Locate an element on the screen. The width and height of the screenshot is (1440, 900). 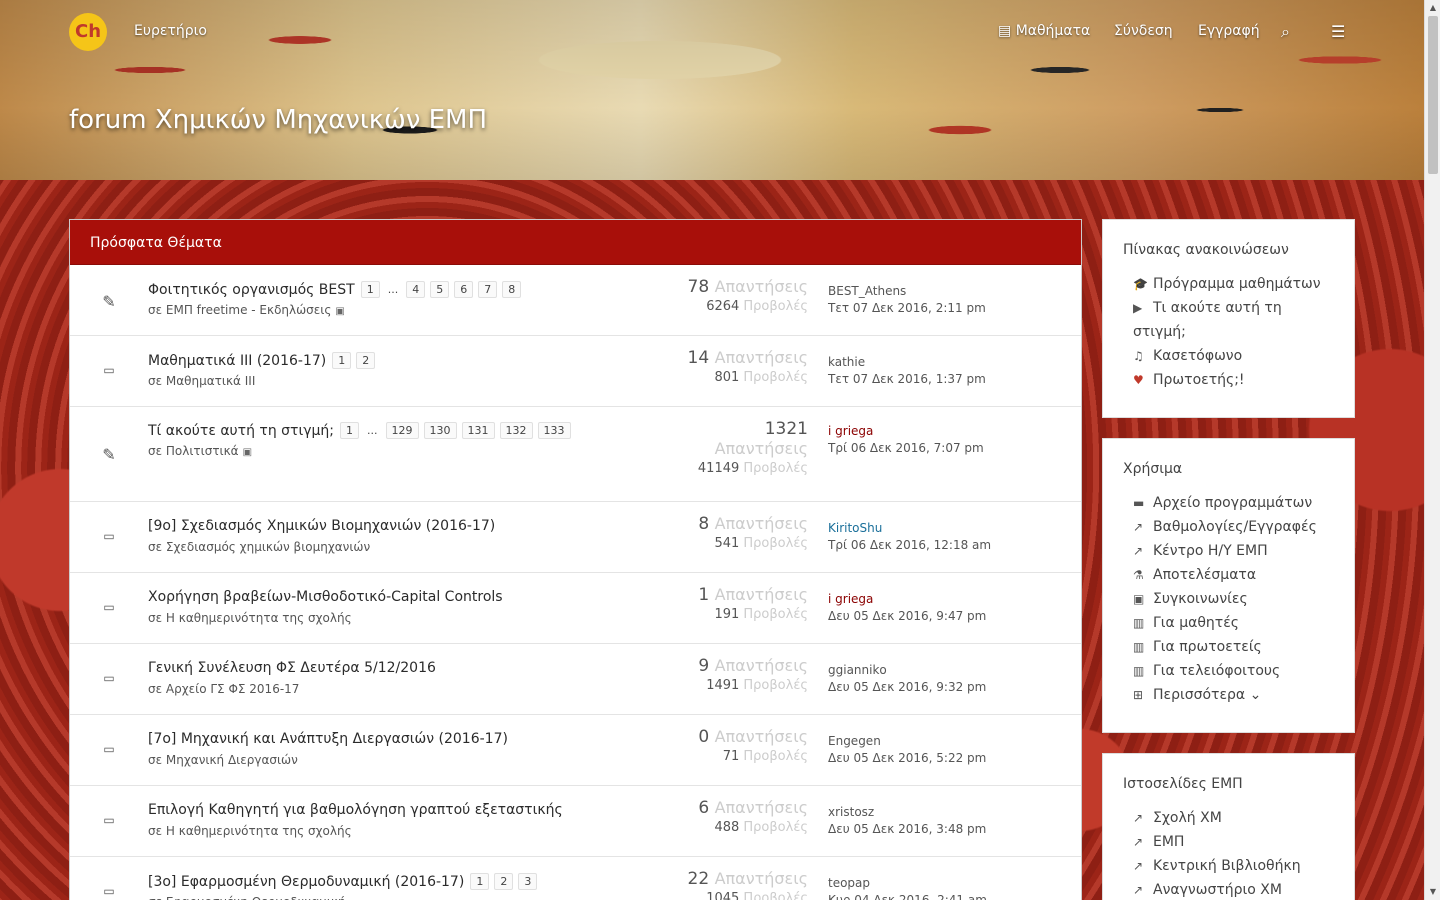
topic-forum: σε Σχεδιασμός χημικών βιομηχανιών is located at coordinates (259, 547).